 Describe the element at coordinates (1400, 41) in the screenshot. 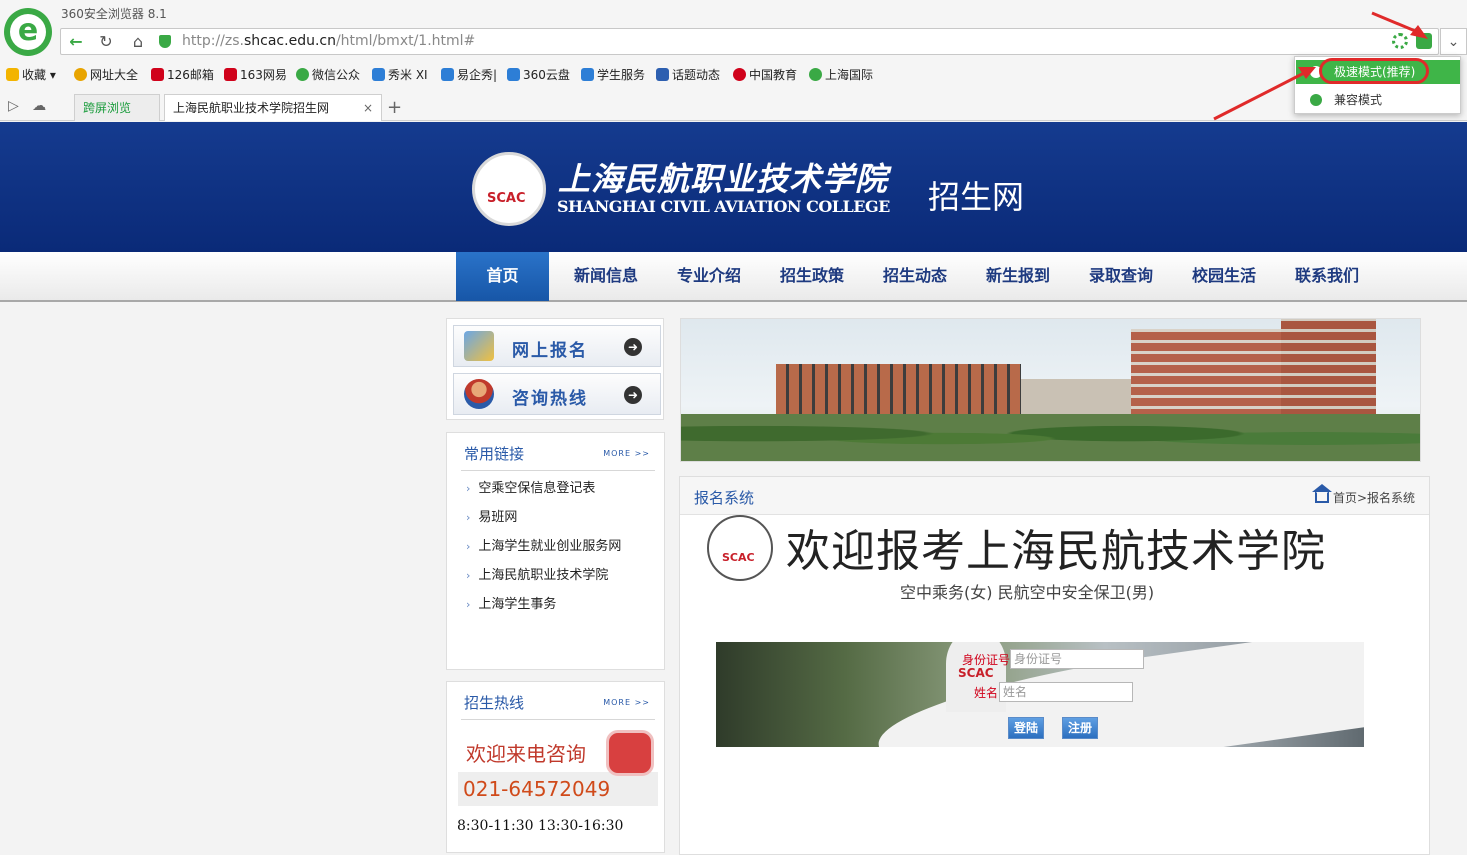

I see `extension-icon` at that location.